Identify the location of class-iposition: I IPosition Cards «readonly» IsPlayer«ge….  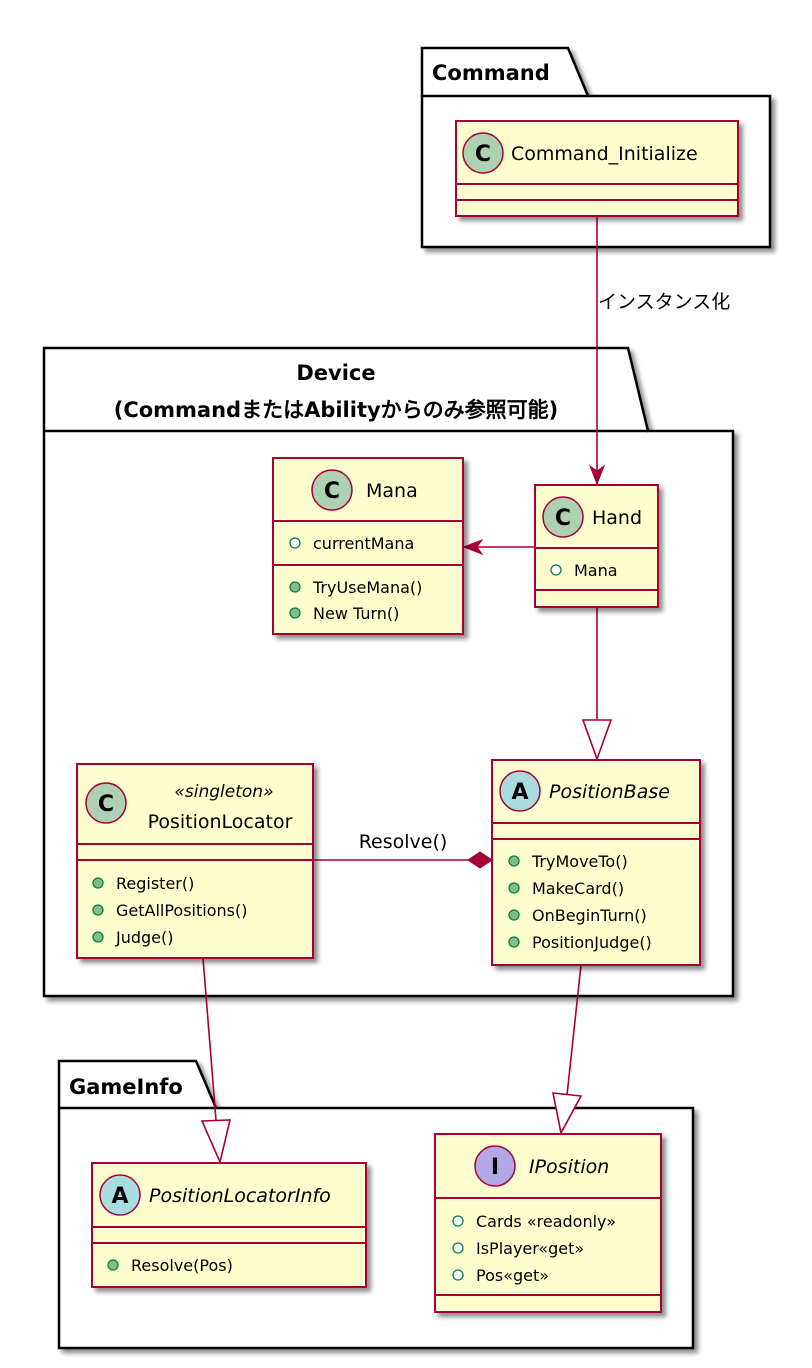
(548, 1223).